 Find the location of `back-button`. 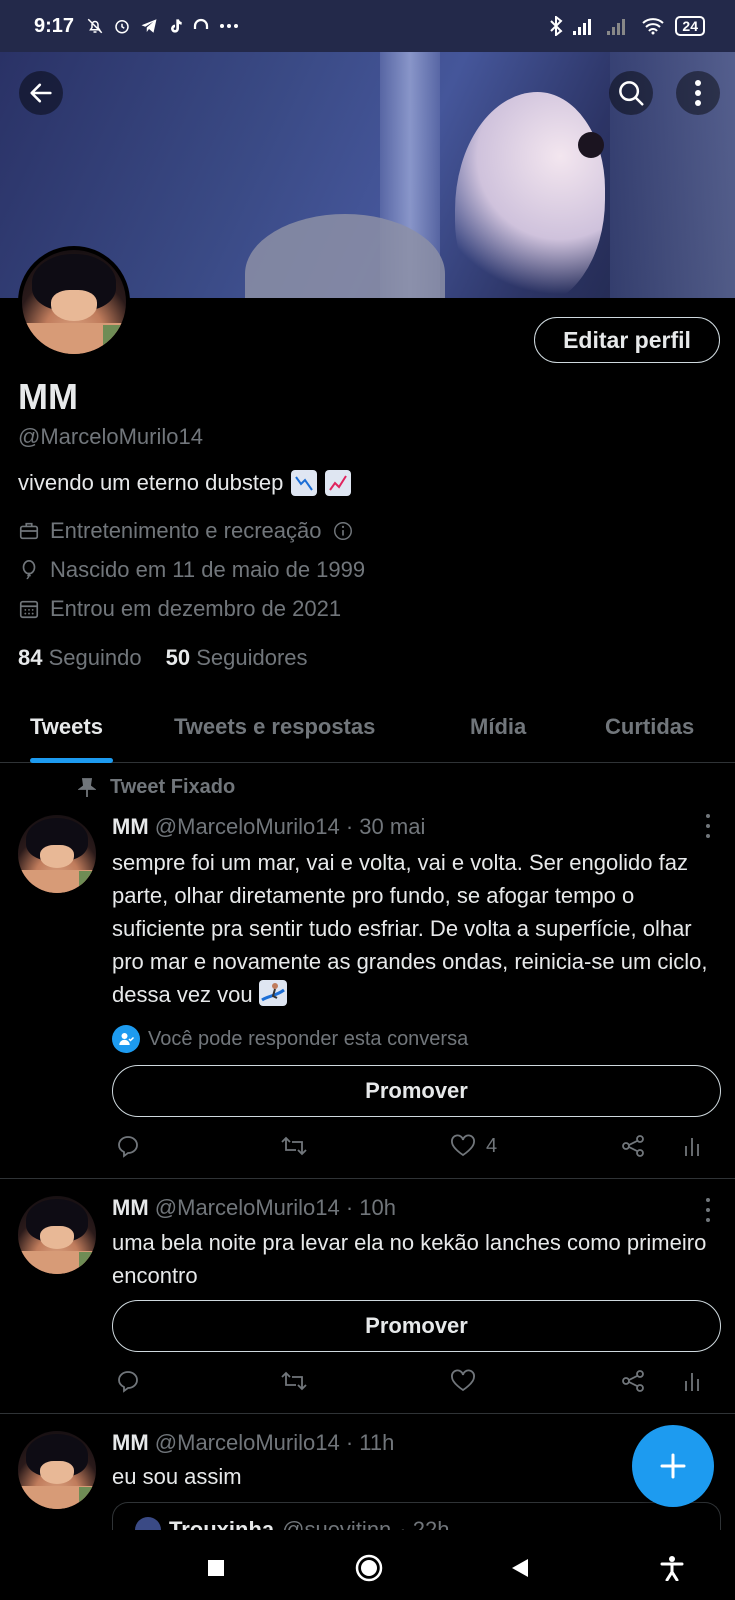

back-button is located at coordinates (41, 93).